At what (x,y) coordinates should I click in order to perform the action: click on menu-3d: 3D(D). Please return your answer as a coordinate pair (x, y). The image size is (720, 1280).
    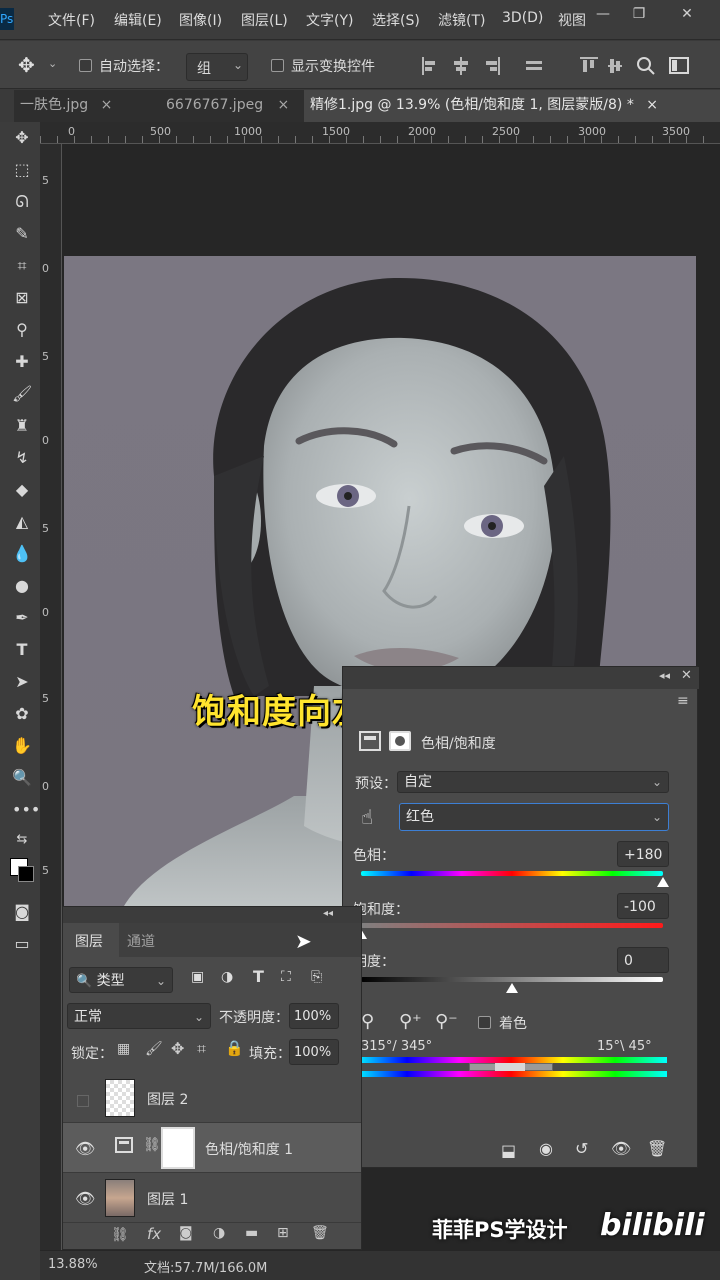
    Looking at the image, I should click on (522, 18).